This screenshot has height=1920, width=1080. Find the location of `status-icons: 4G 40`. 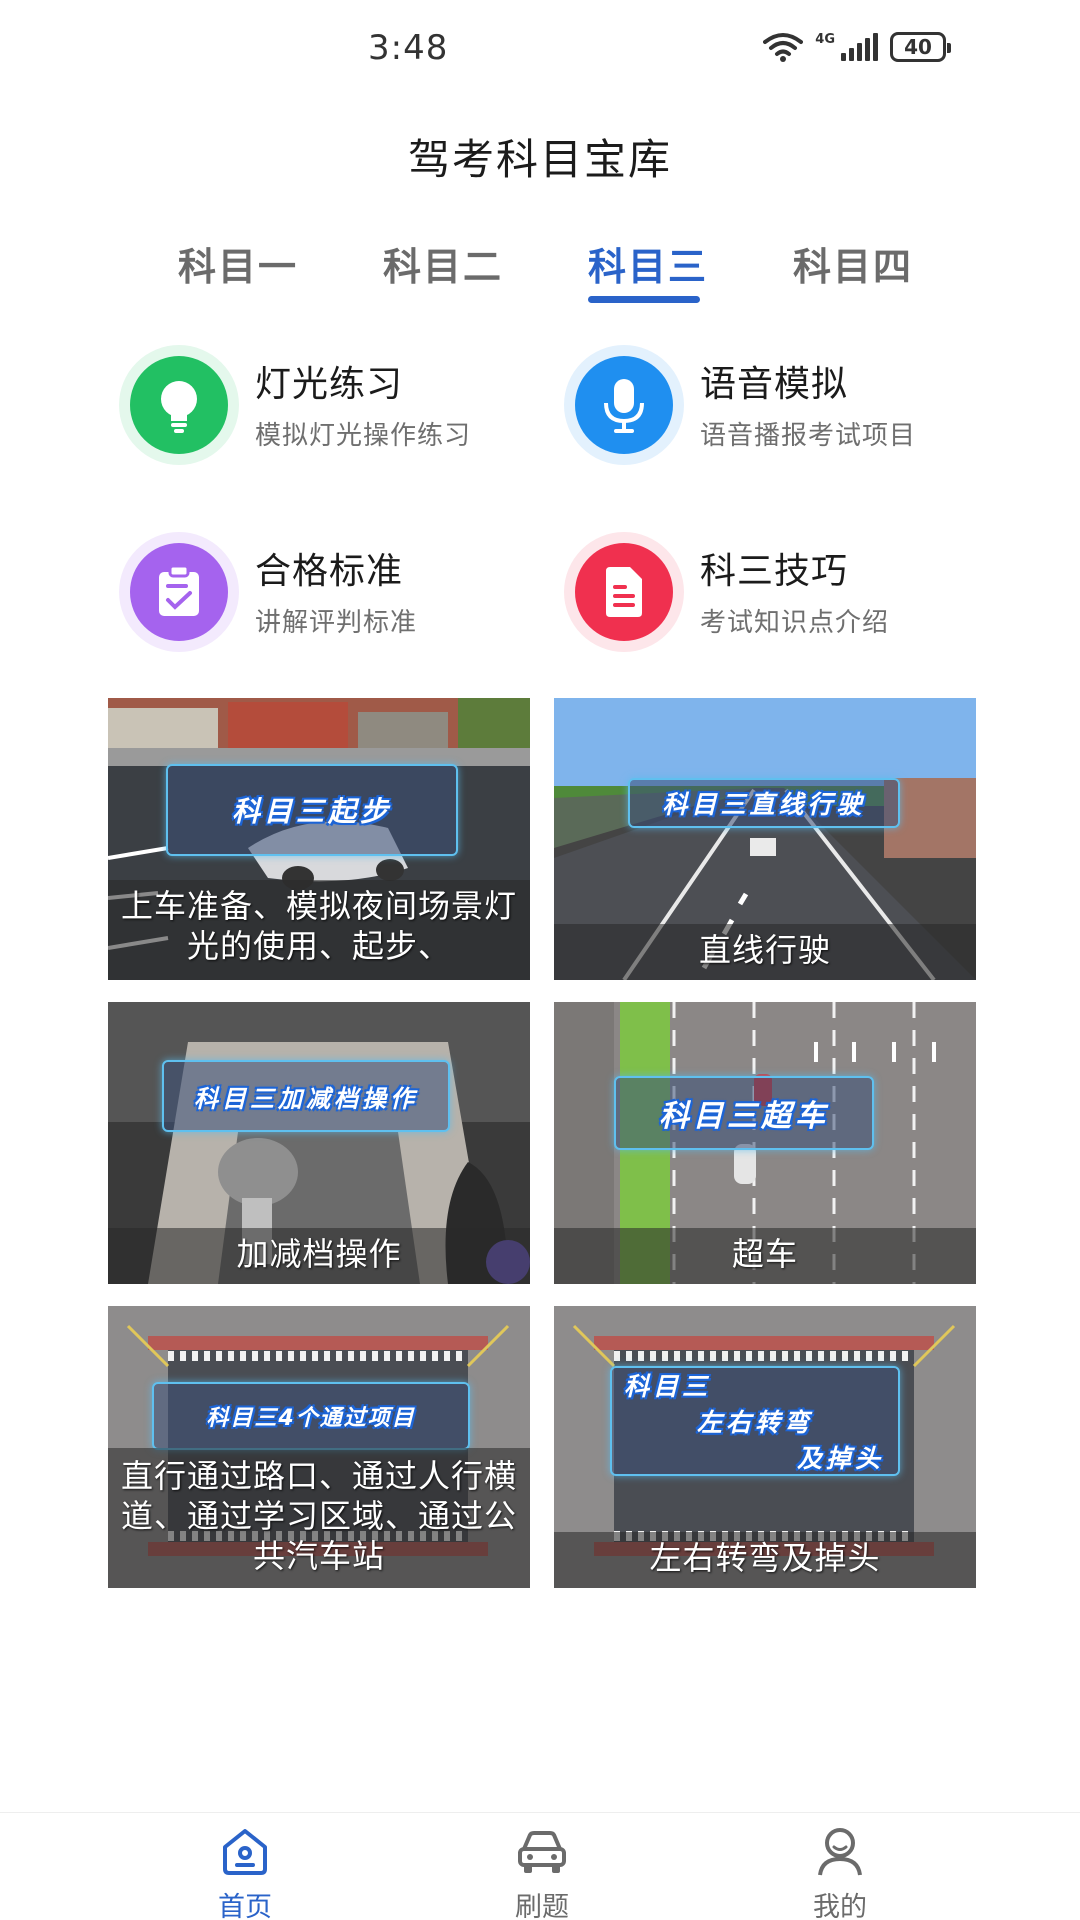

status-icons: 4G 40 is located at coordinates (857, 46).